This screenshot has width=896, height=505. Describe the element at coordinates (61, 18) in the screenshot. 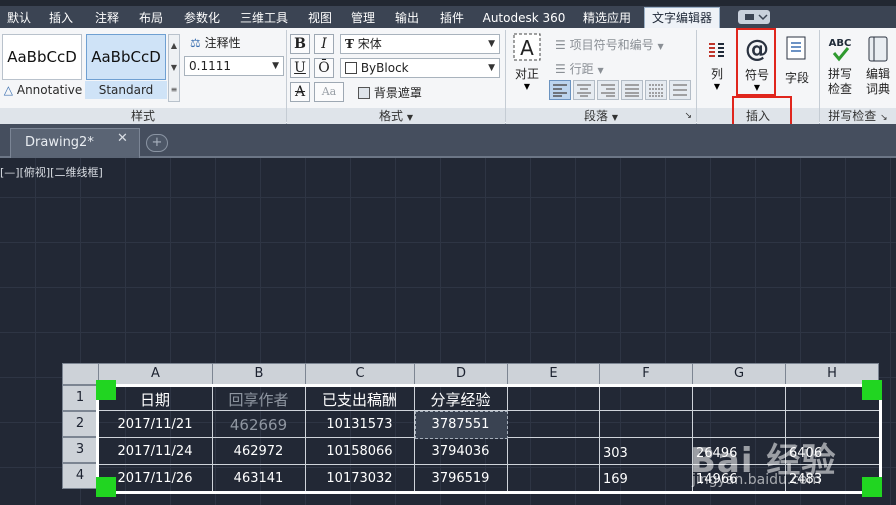

I see `tab-insert: 插入` at that location.